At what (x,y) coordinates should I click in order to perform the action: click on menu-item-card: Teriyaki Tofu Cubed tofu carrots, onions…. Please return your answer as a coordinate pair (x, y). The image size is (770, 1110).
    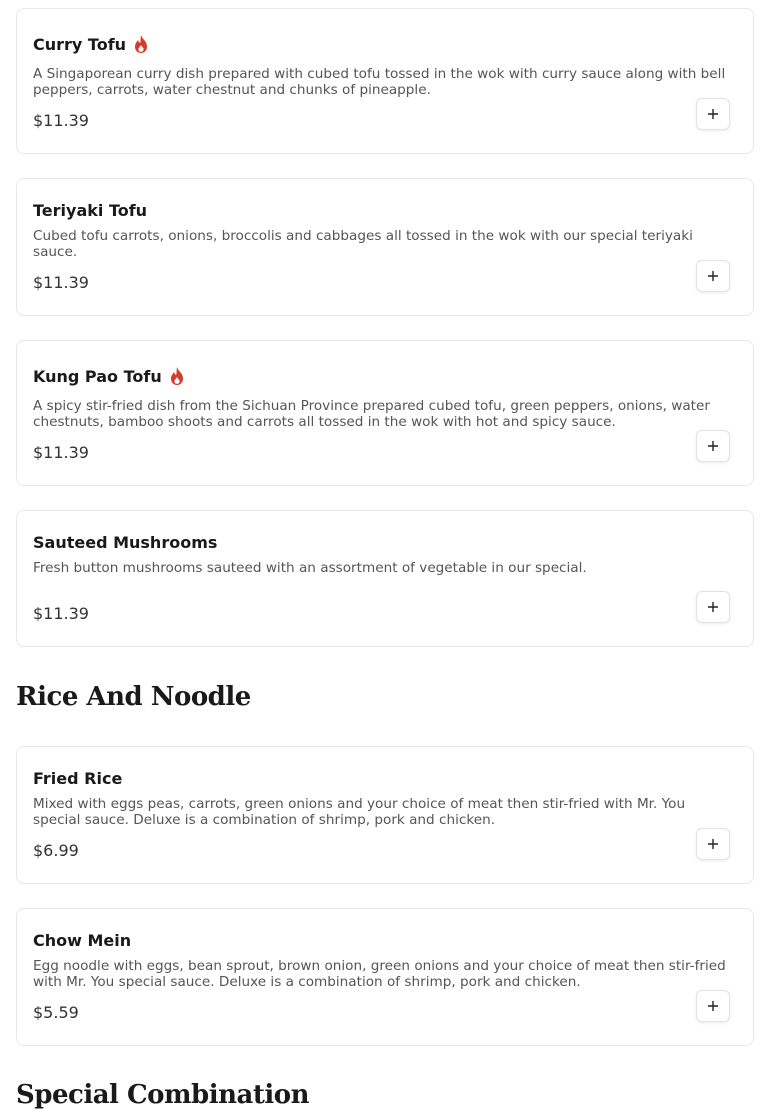
    Looking at the image, I should click on (385, 247).